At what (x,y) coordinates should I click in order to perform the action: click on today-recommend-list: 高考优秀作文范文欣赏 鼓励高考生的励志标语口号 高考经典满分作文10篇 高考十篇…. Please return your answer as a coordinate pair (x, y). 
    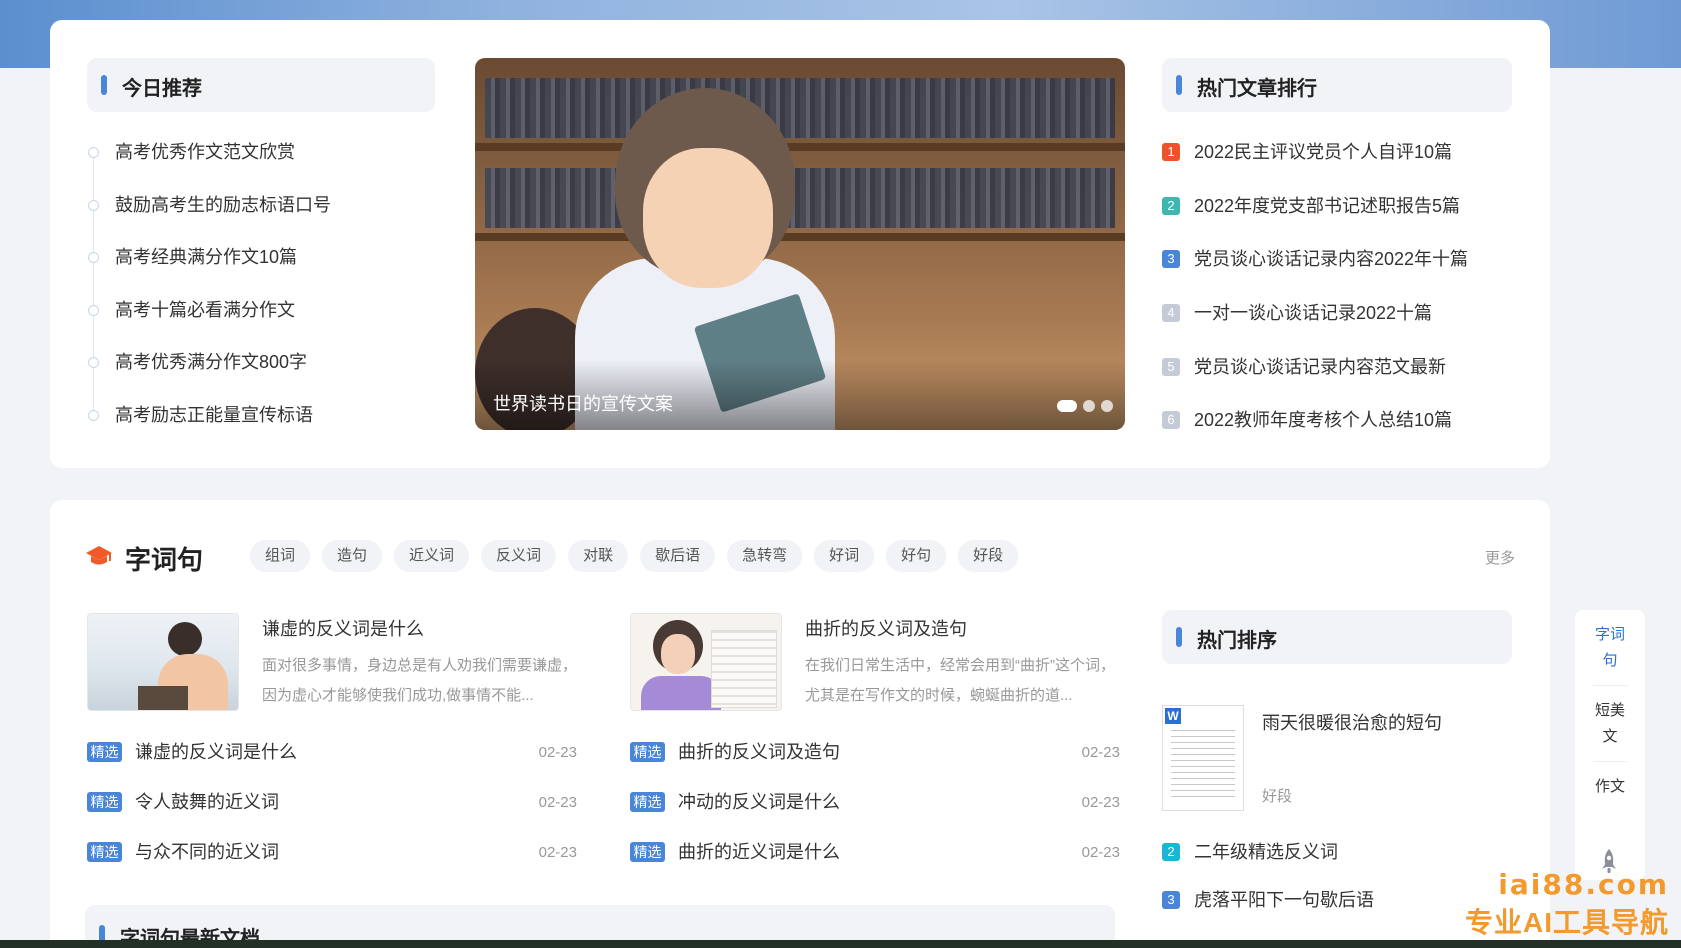
    Looking at the image, I should click on (247, 297).